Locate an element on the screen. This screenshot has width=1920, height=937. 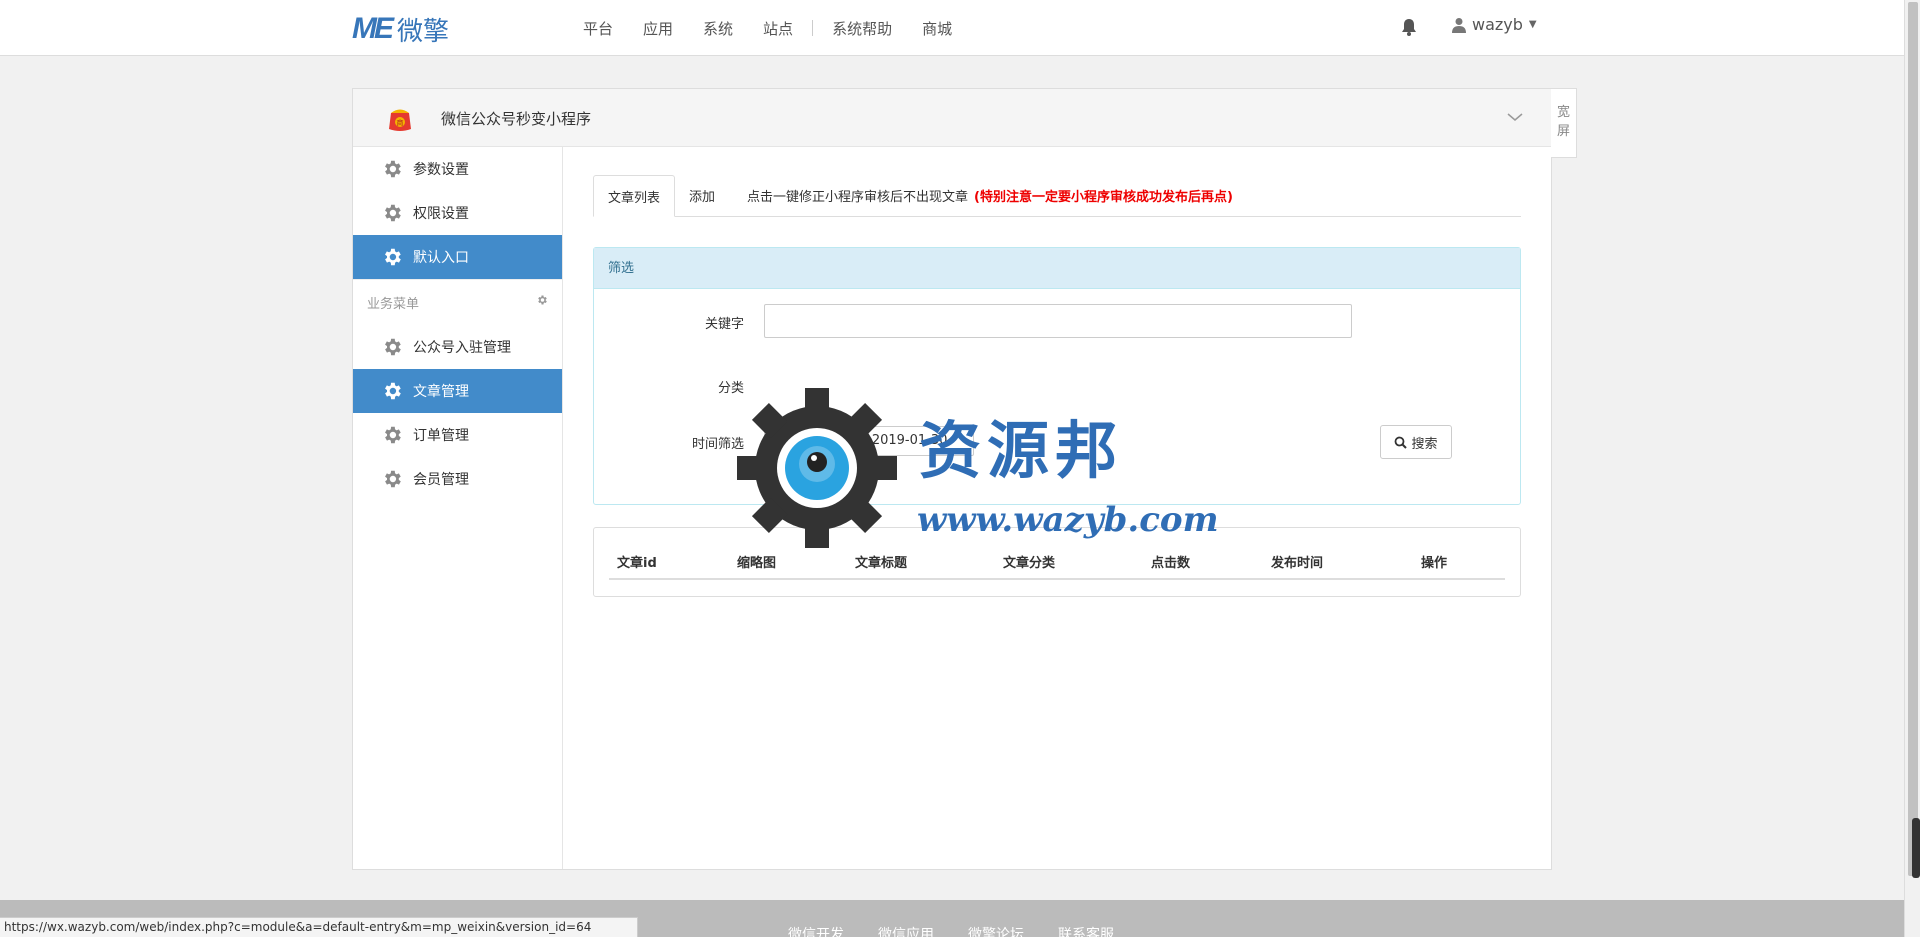
sidebar-item-default-entry: 默认入口 is located at coordinates (457, 257).